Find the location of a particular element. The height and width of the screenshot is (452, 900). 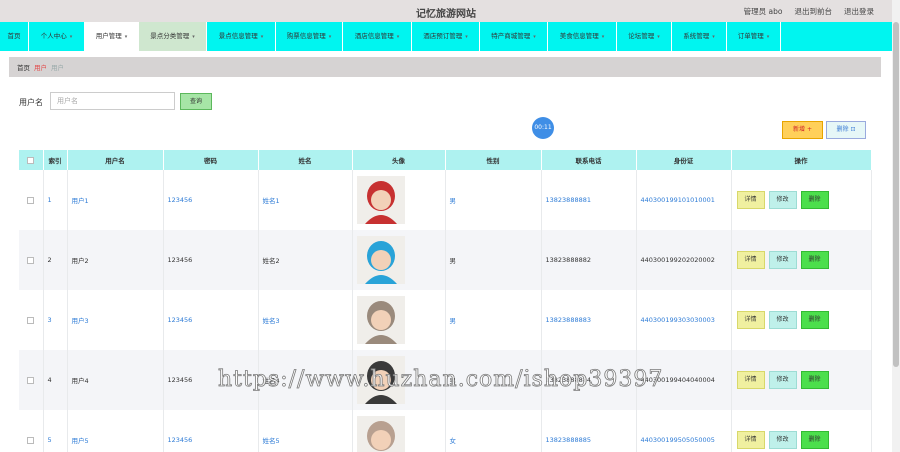

nav-item-label: 首页 is located at coordinates (14, 36).